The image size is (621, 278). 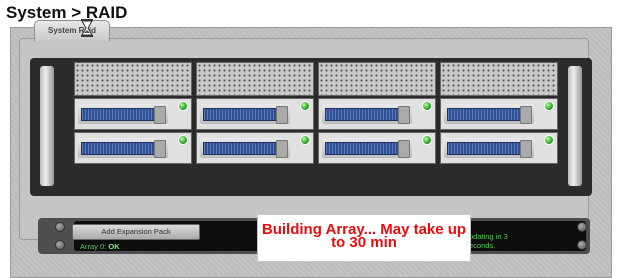 I want to click on updating-line-1: pdating in 3, so click(x=488, y=236).